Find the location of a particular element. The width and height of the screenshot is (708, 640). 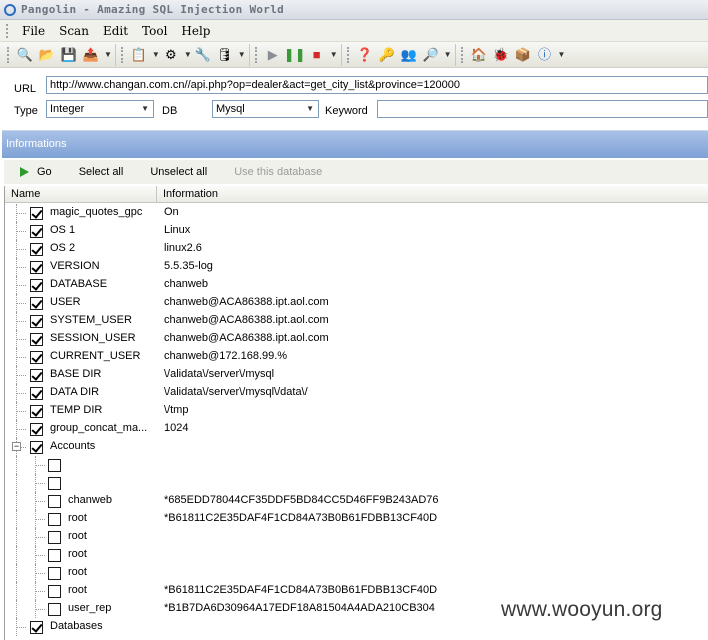

key-icon: 🔑 is located at coordinates (387, 55).